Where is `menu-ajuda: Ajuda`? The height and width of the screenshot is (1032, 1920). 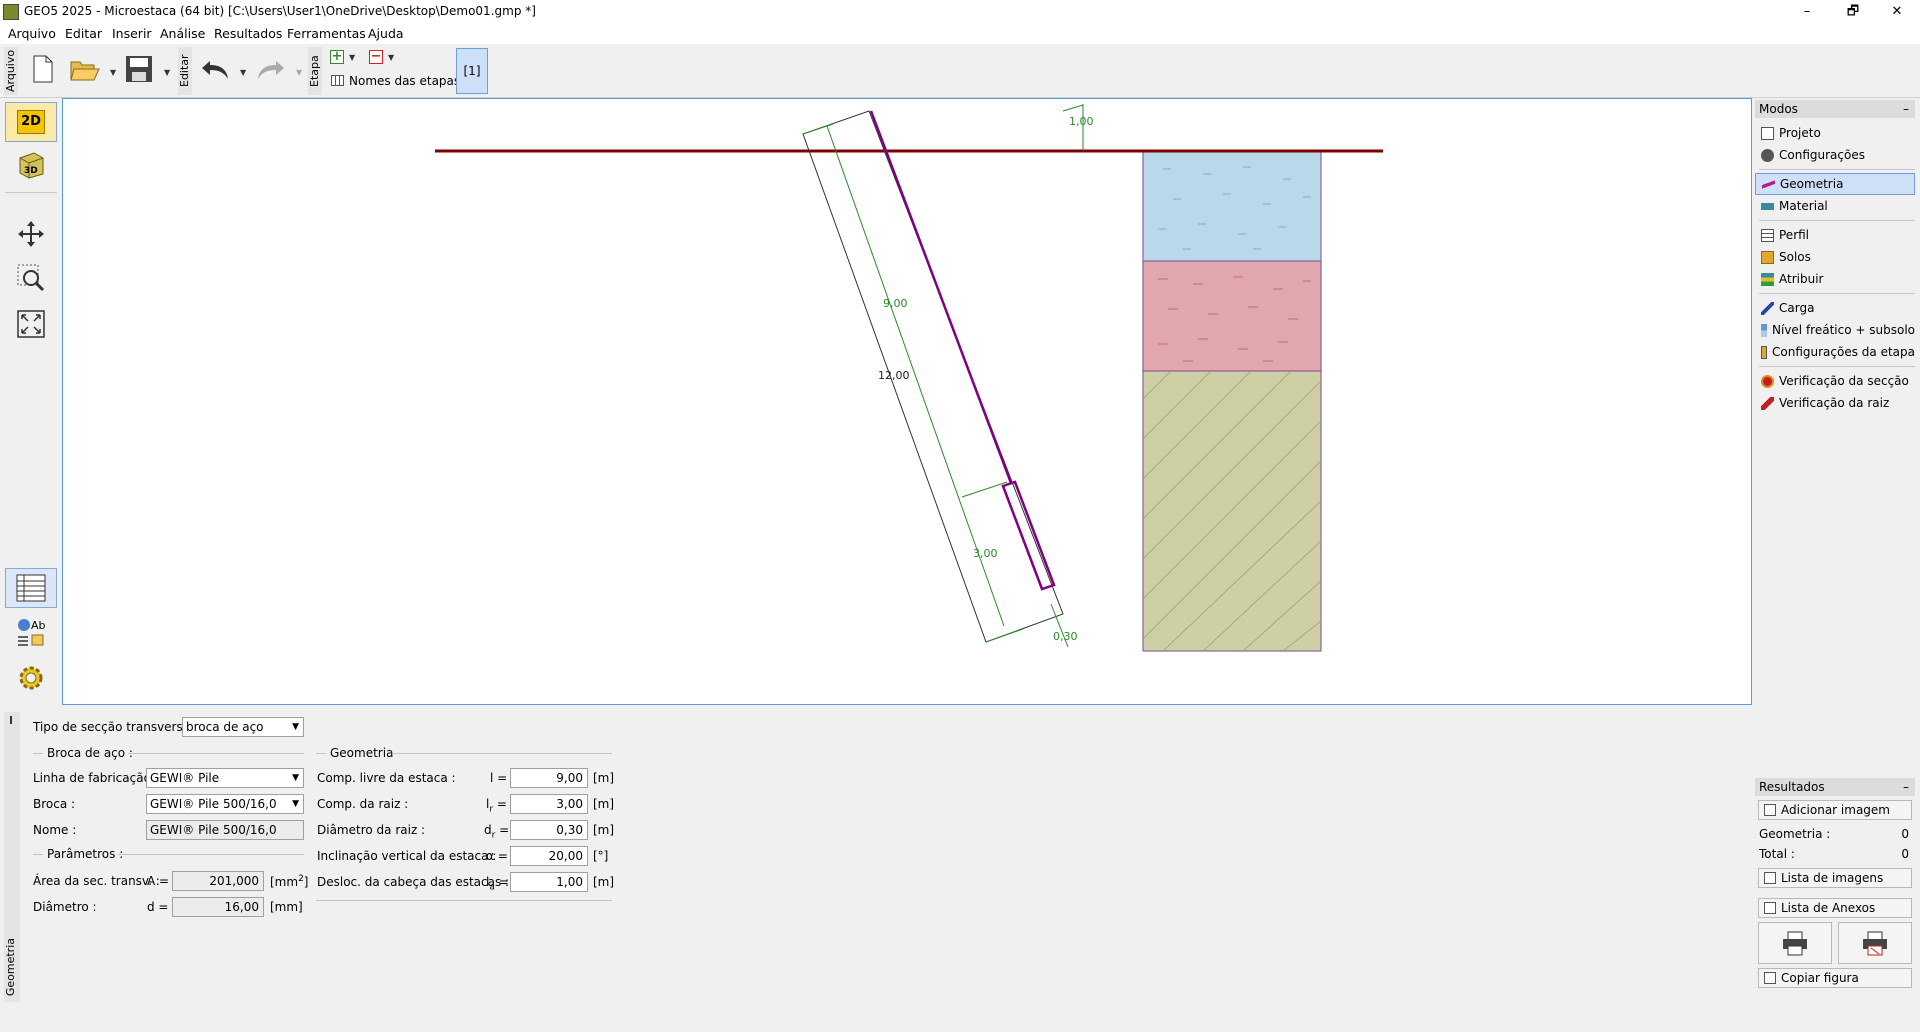
menu-ajuda: Ajuda is located at coordinates (386, 33).